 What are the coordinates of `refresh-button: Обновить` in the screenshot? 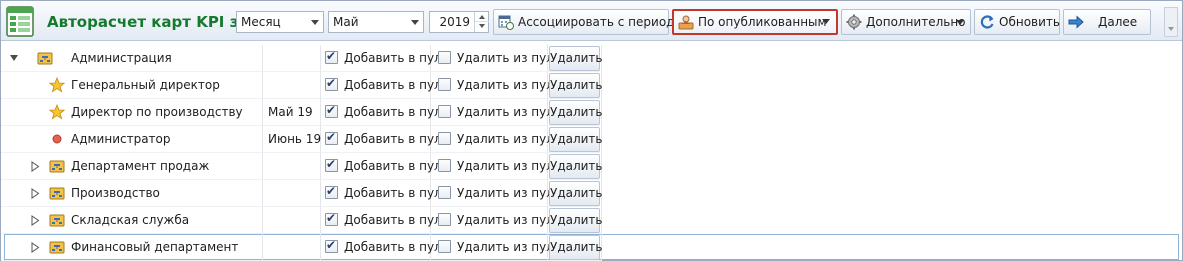 It's located at (1017, 22).